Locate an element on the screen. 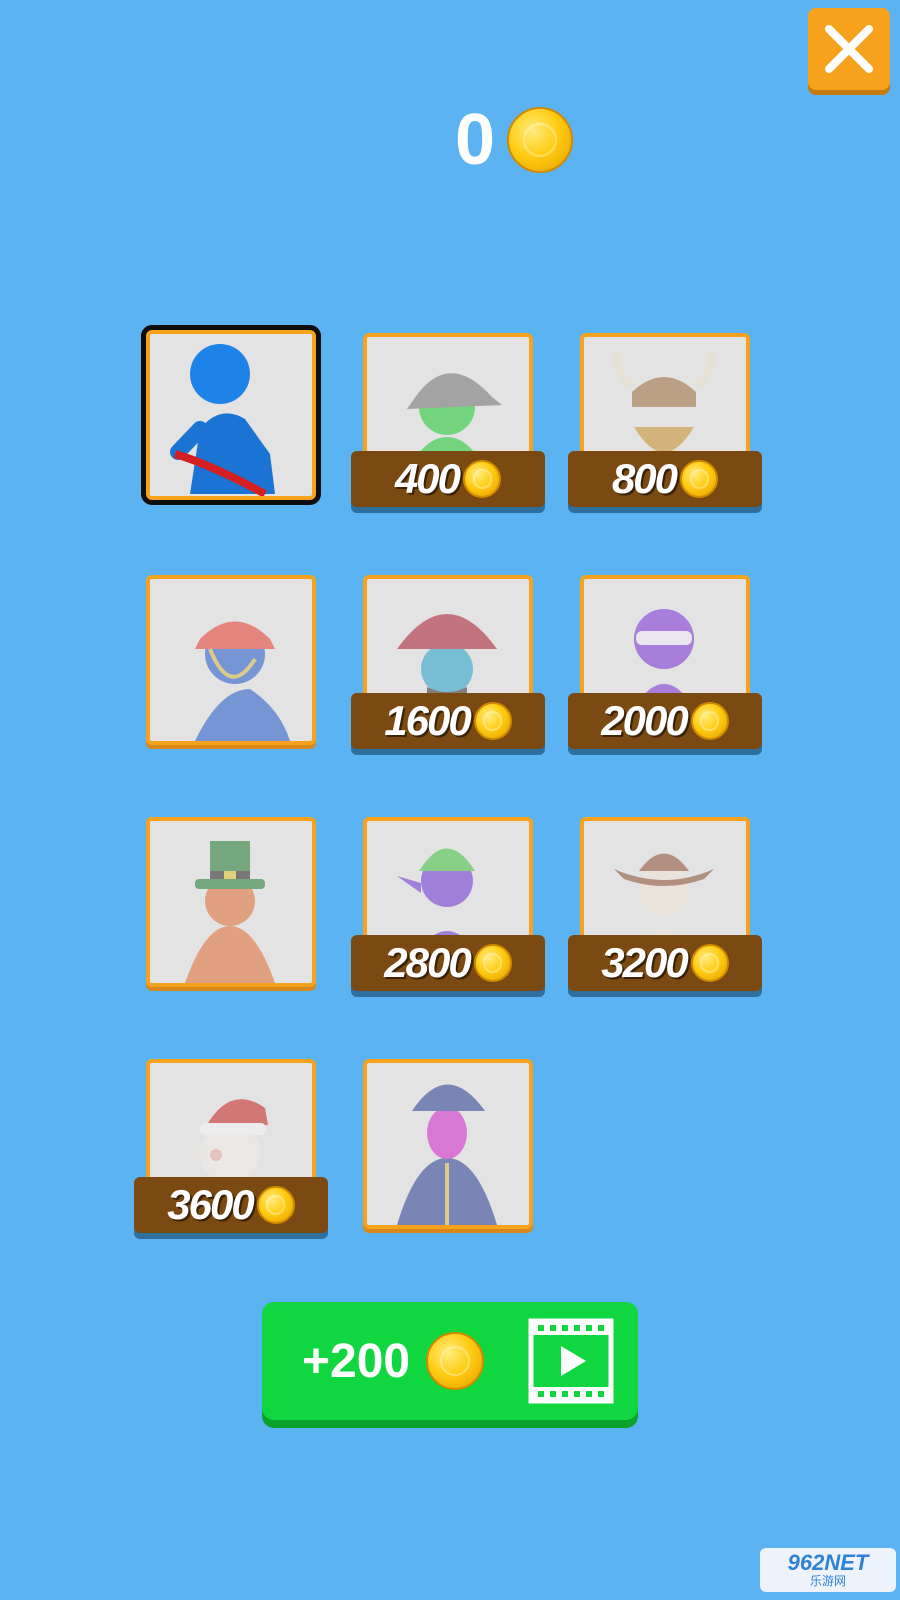  price-tag: 800 is located at coordinates (665, 479).